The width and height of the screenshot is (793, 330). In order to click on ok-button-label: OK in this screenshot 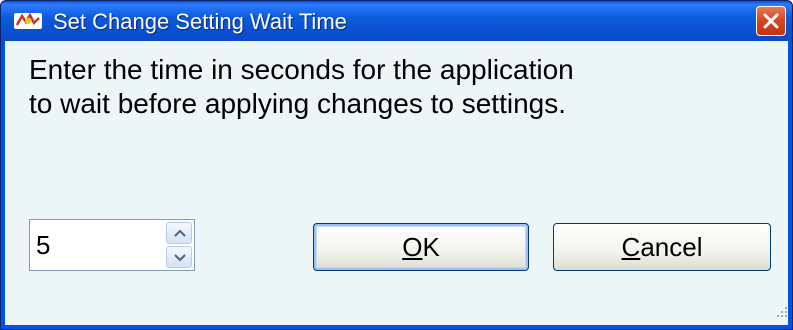, I will do `click(421, 247)`.